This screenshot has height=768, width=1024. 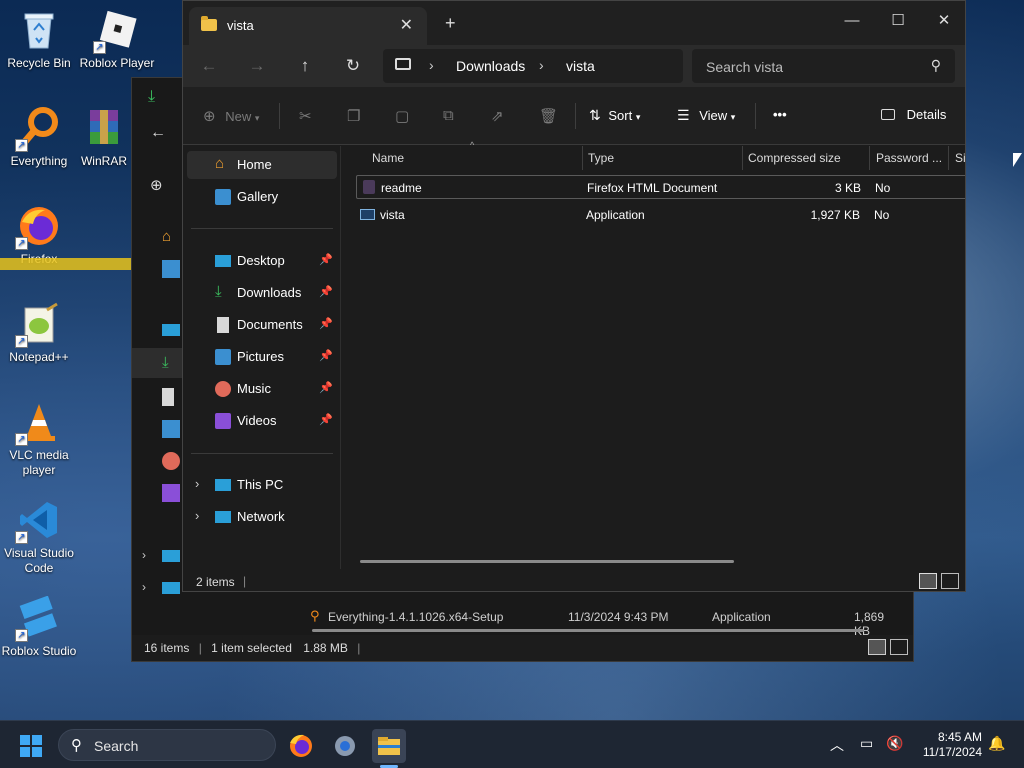 I want to click on file-size: 1,869 KB, so click(x=869, y=624).